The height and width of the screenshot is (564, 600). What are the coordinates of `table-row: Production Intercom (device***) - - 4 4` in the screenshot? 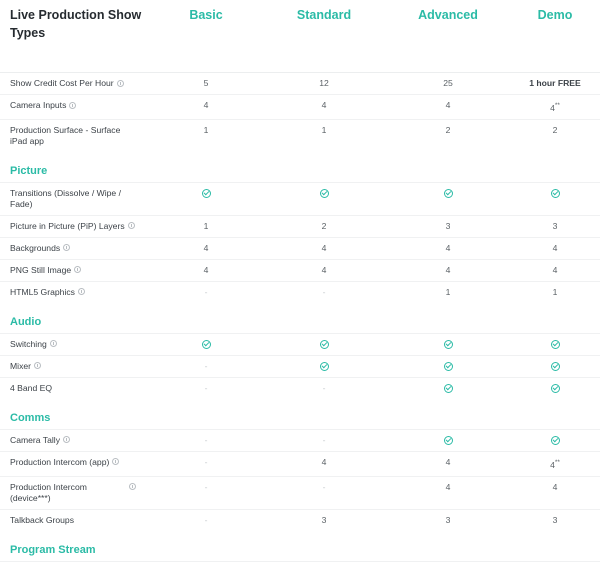 It's located at (300, 492).